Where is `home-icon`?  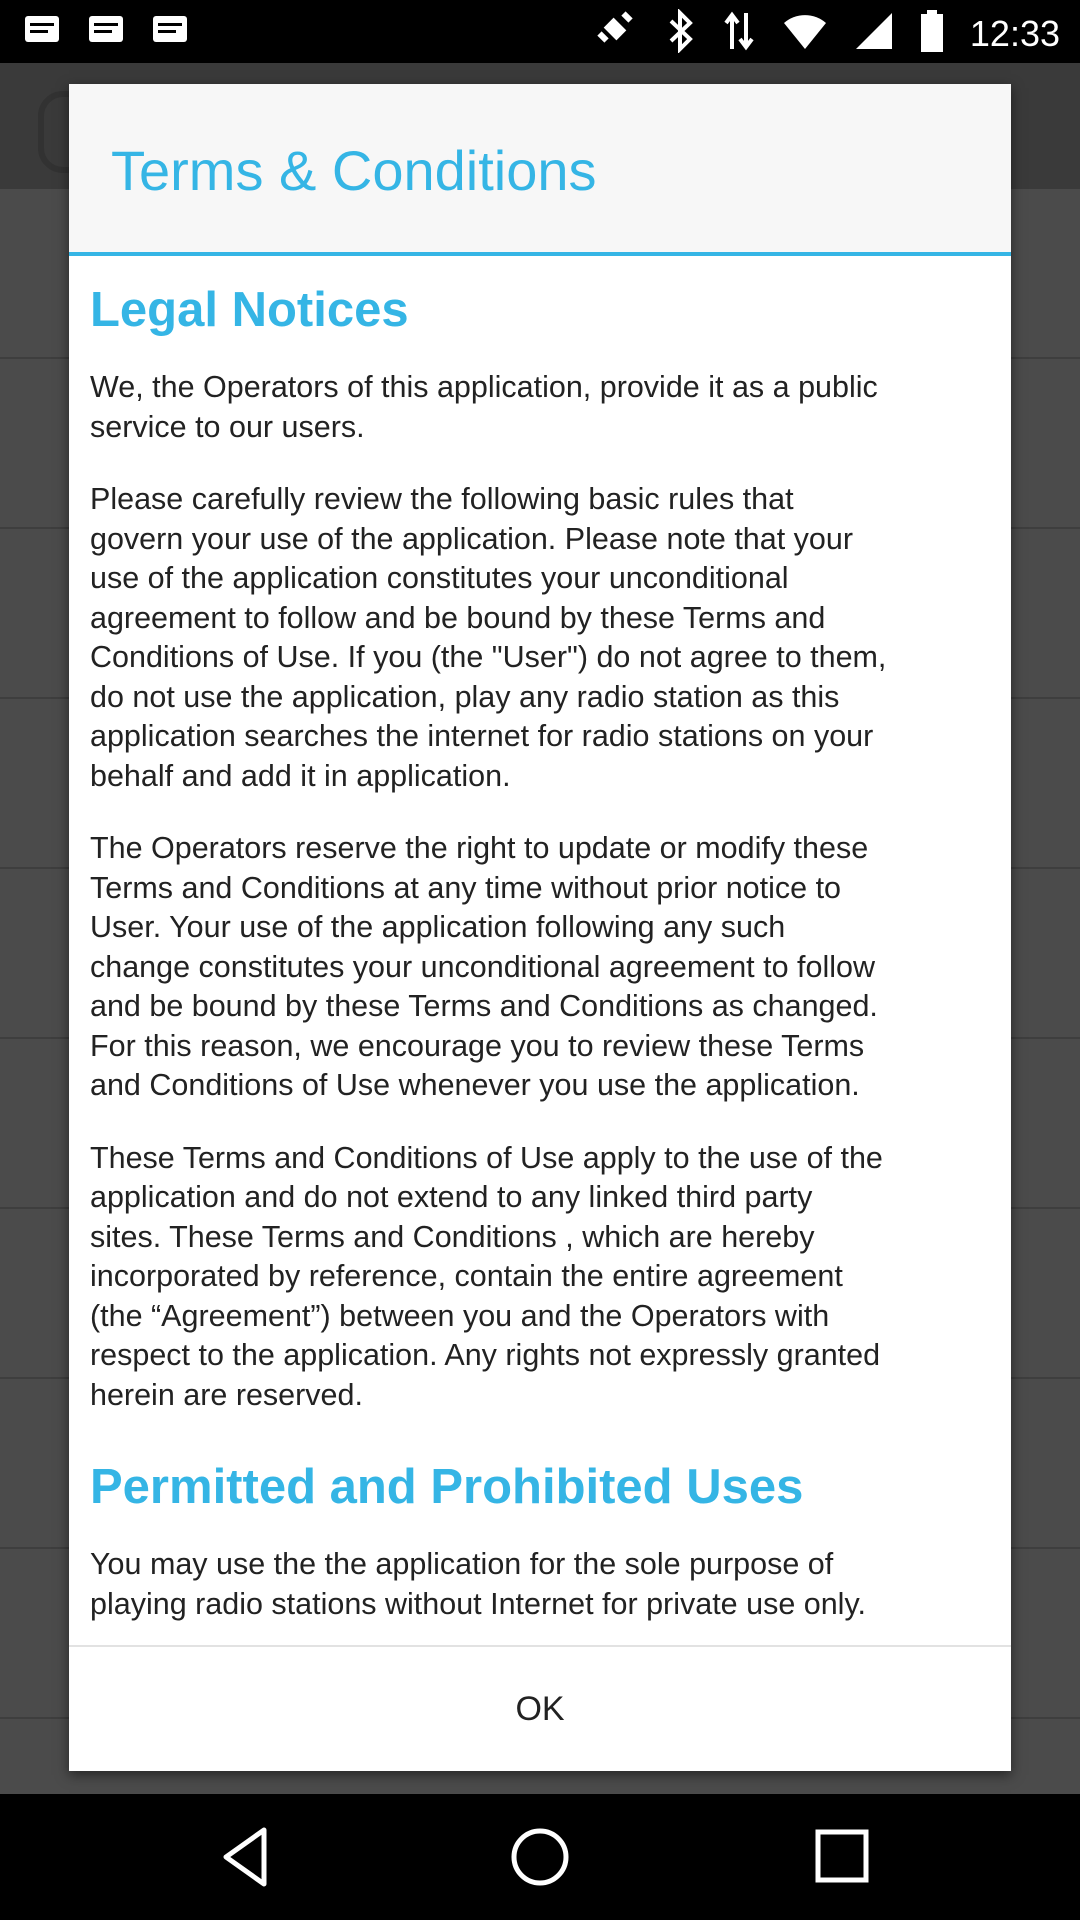 home-icon is located at coordinates (540, 1857).